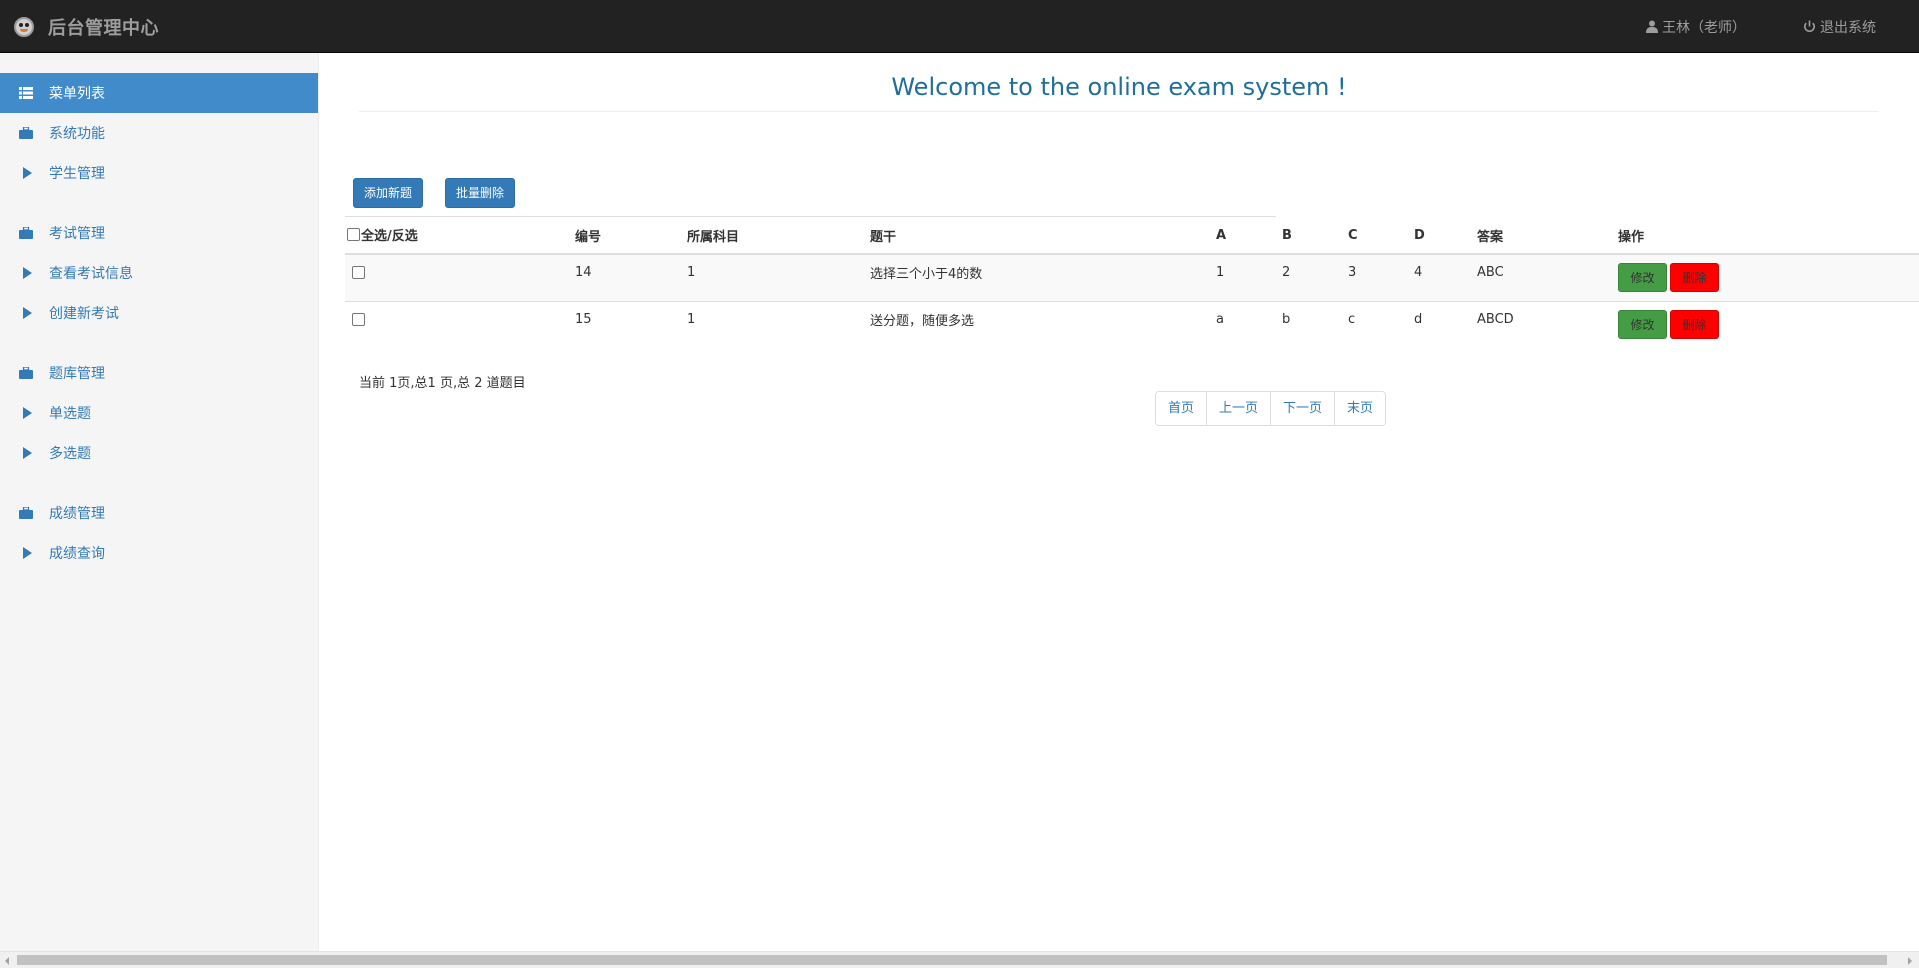  I want to click on header-subject: 所属科目, so click(772, 236).